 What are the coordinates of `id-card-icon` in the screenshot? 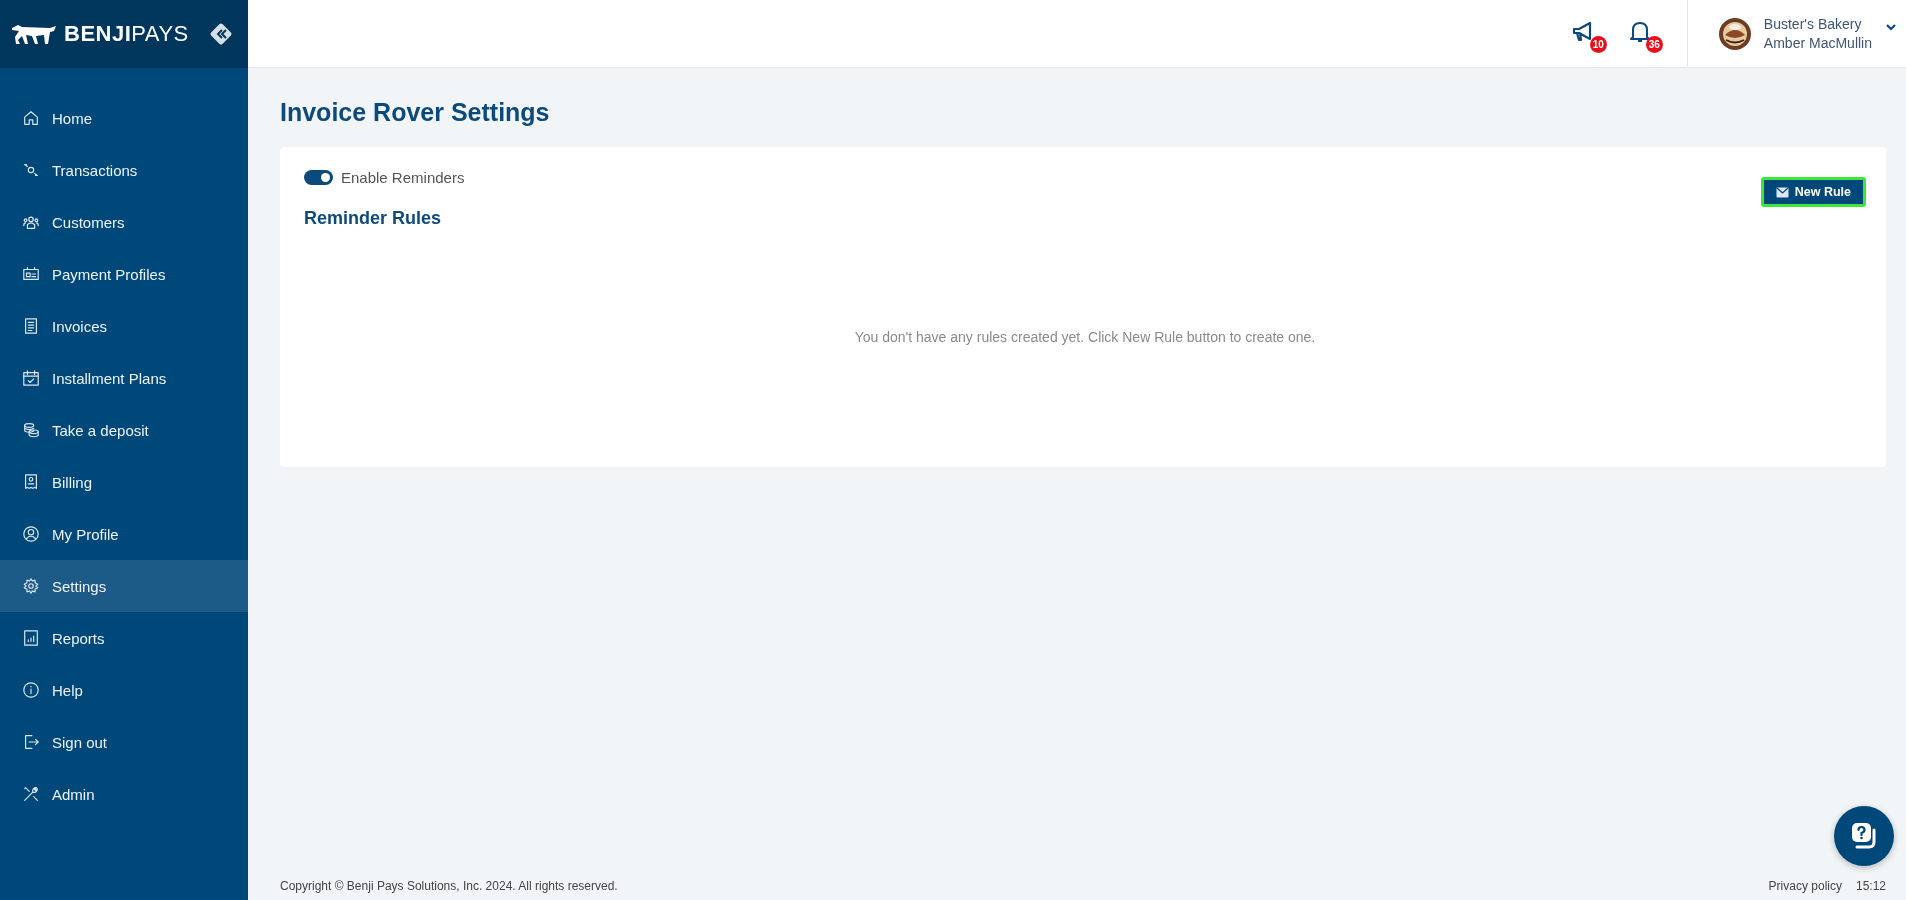 It's located at (31, 274).